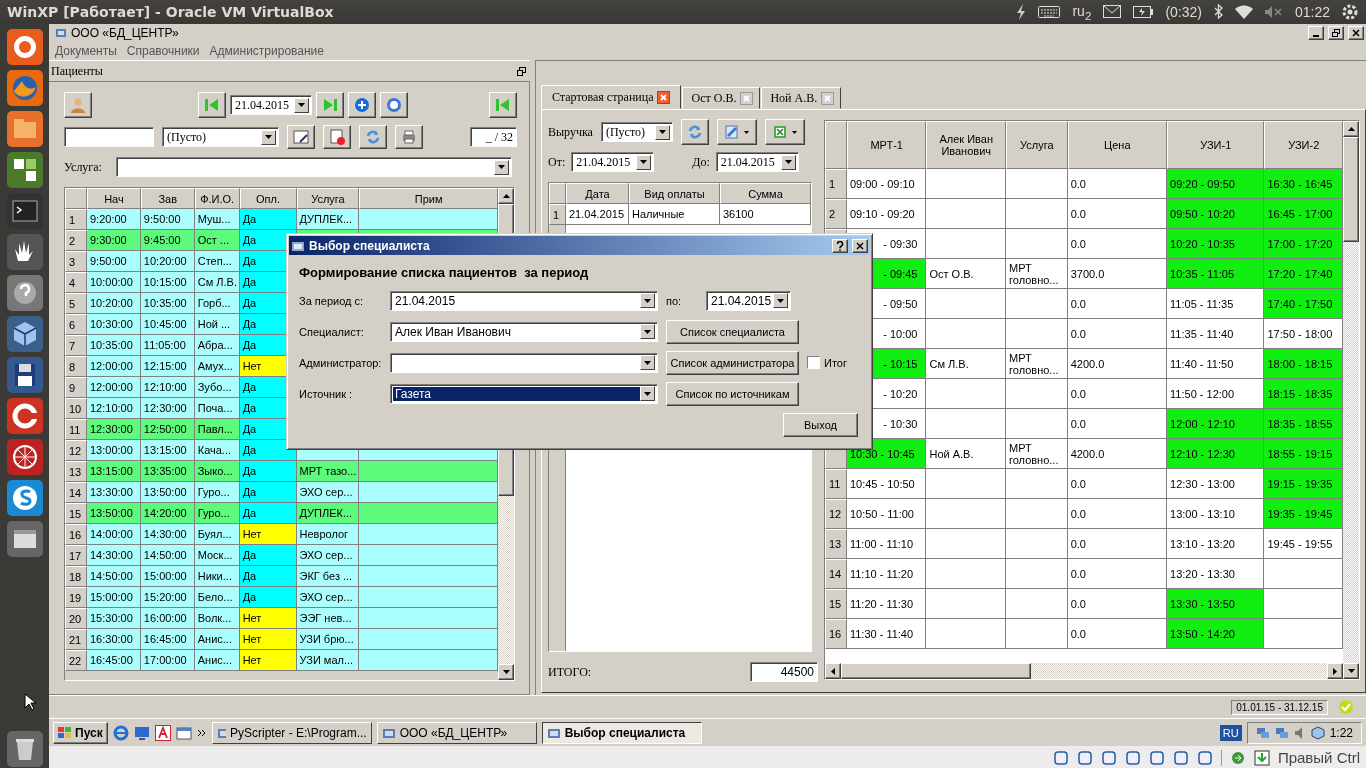  Describe the element at coordinates (1237, 757) in the screenshot. I see `arrow-circle-icon` at that location.